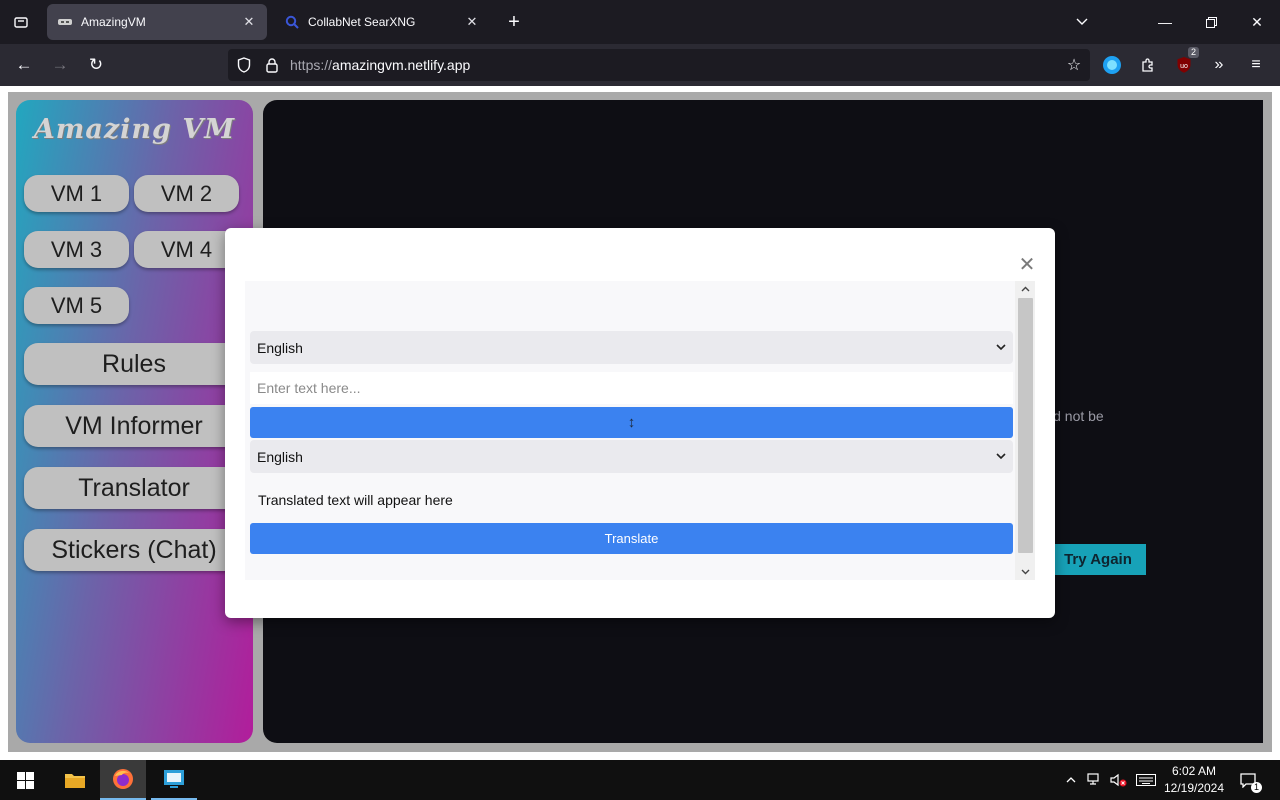 This screenshot has height=800, width=1280. What do you see at coordinates (1249, 780) in the screenshot?
I see `notification-center-icon: 1` at bounding box center [1249, 780].